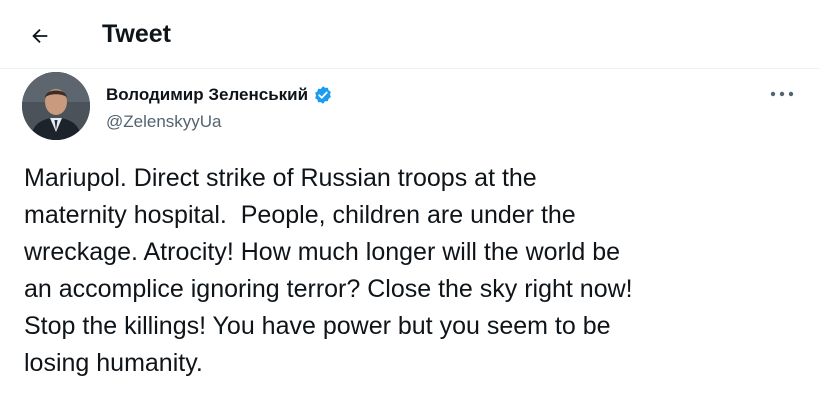 The width and height of the screenshot is (820, 405). I want to click on avatar-image, so click(56, 106).